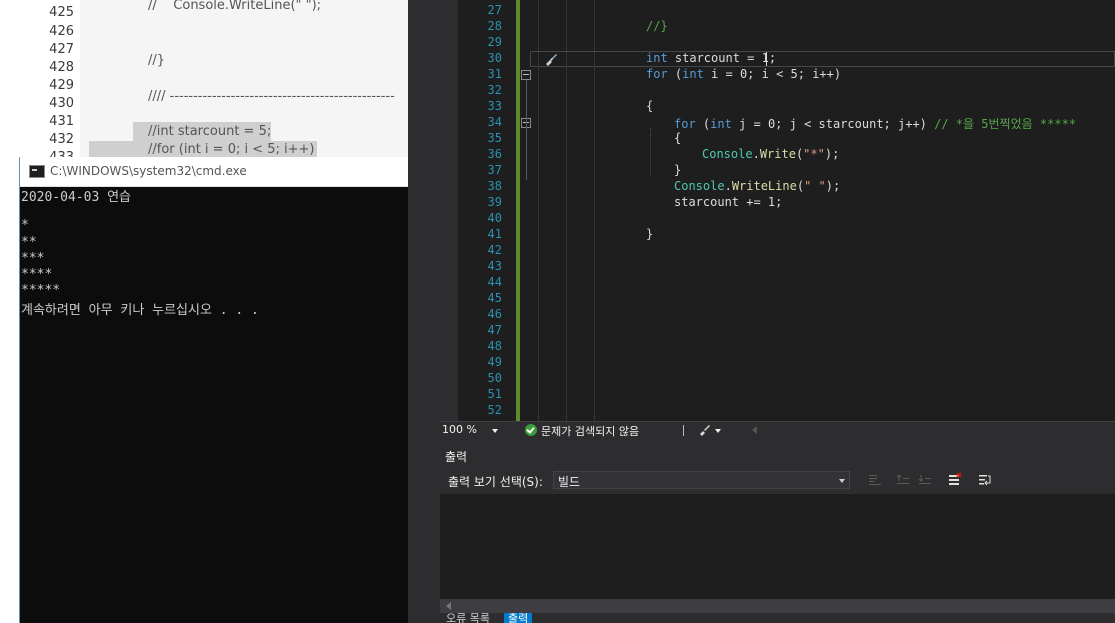  What do you see at coordinates (777, 606) in the screenshot?
I see `horizontal-scrollbar` at bounding box center [777, 606].